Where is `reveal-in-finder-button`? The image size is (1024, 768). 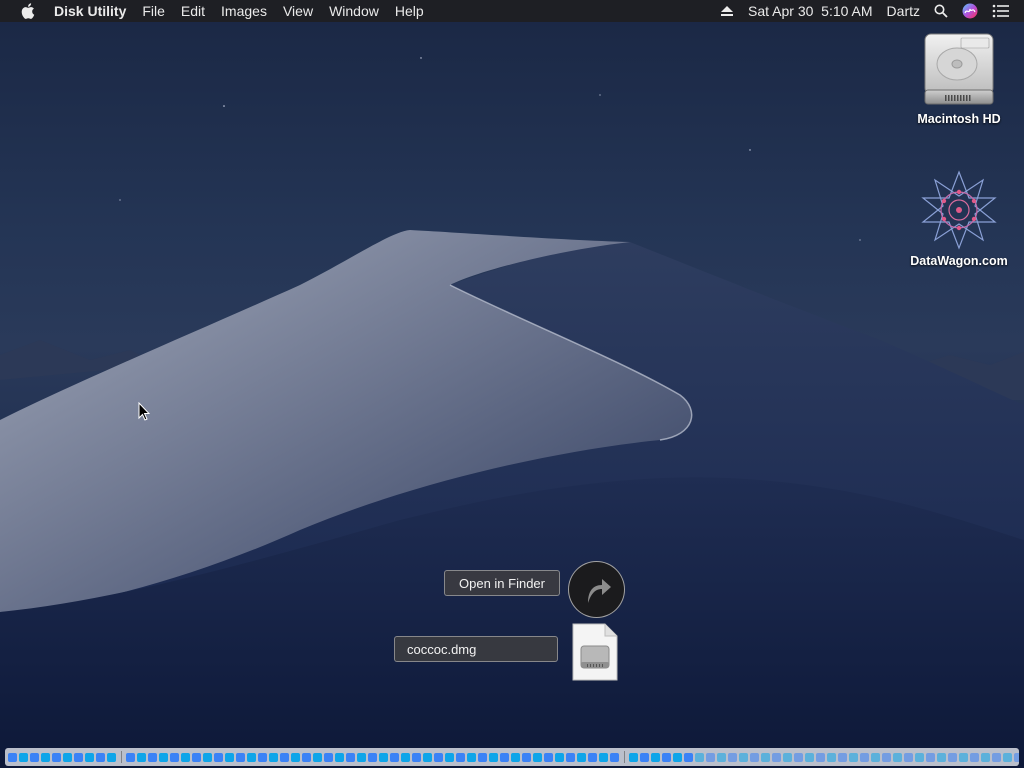
reveal-in-finder-button is located at coordinates (596, 589).